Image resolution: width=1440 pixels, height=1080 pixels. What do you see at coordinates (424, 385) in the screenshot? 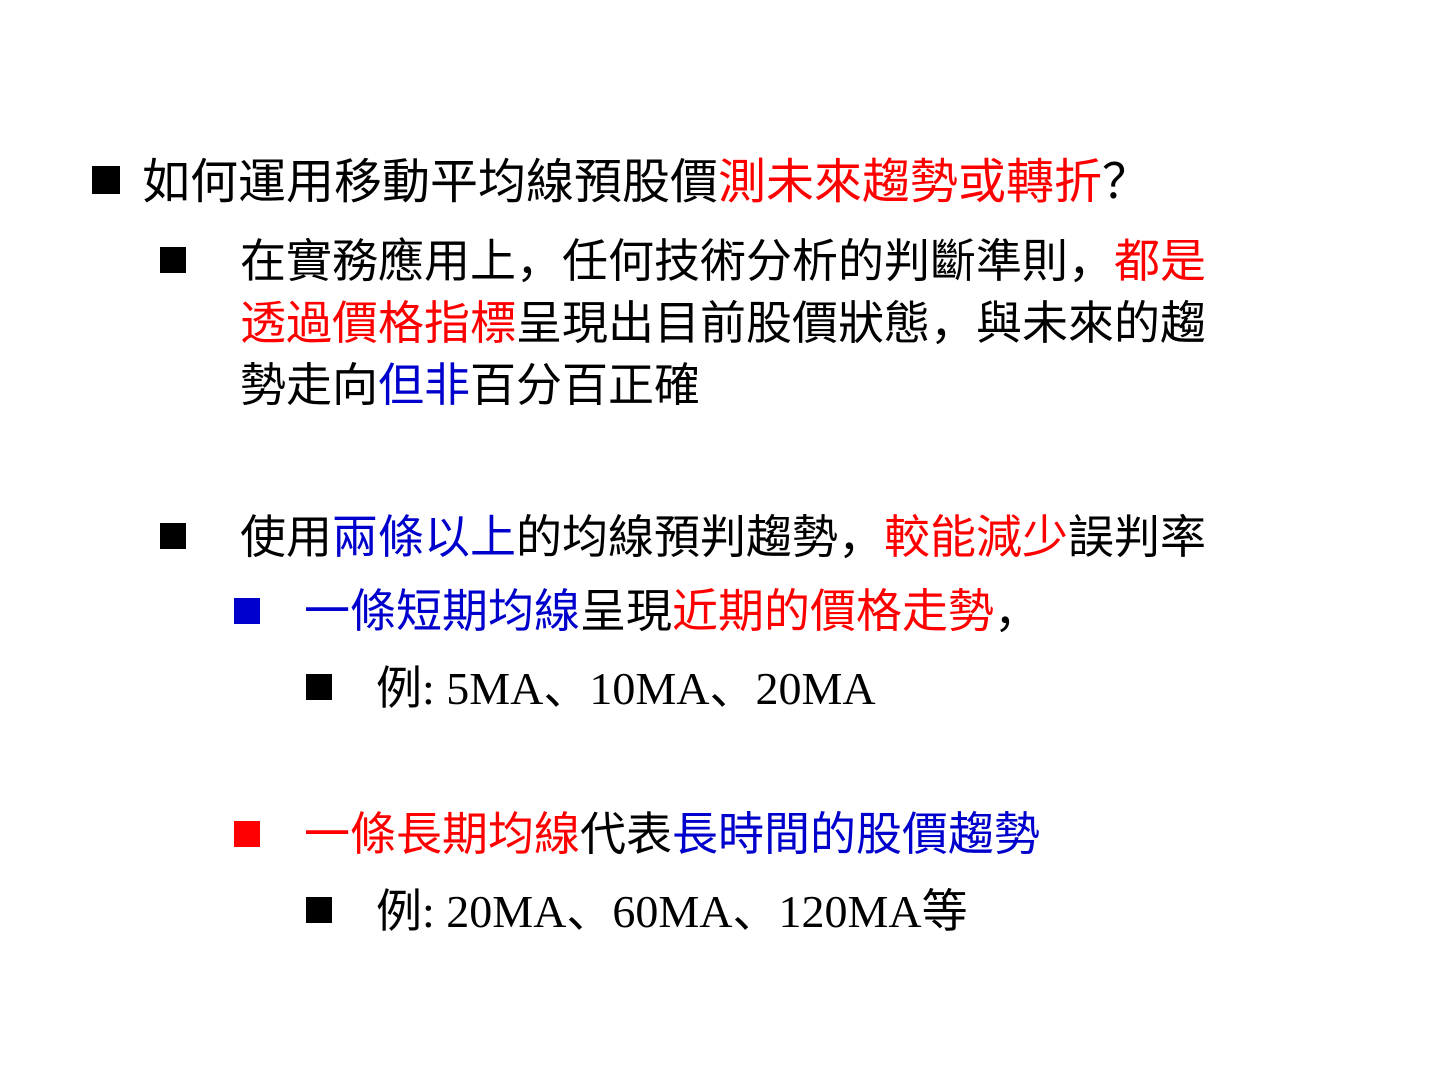
I see `point-1-line3-blue: 但非` at bounding box center [424, 385].